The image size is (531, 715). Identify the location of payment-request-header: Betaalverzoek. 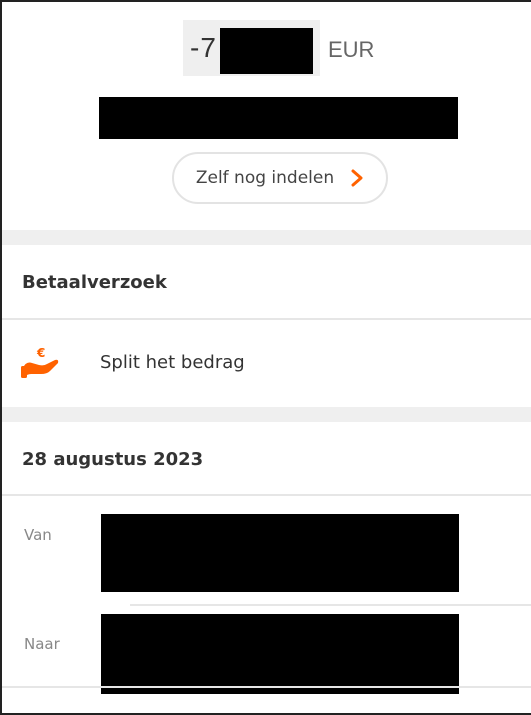
(94, 282).